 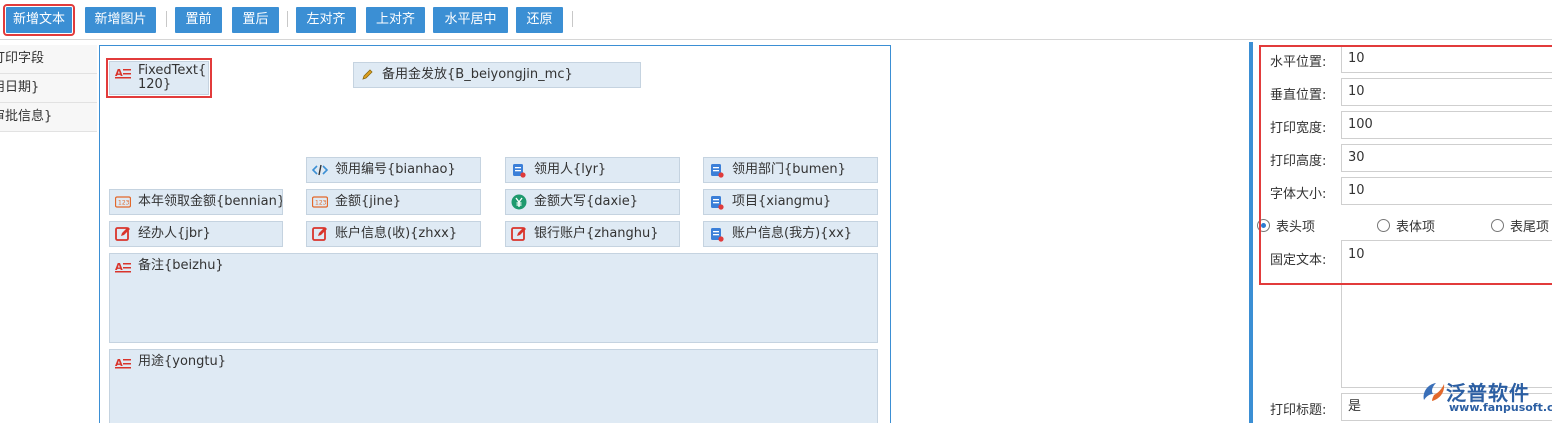 What do you see at coordinates (493, 298) in the screenshot?
I see `beizhu-field: A 备注{beizhu}` at bounding box center [493, 298].